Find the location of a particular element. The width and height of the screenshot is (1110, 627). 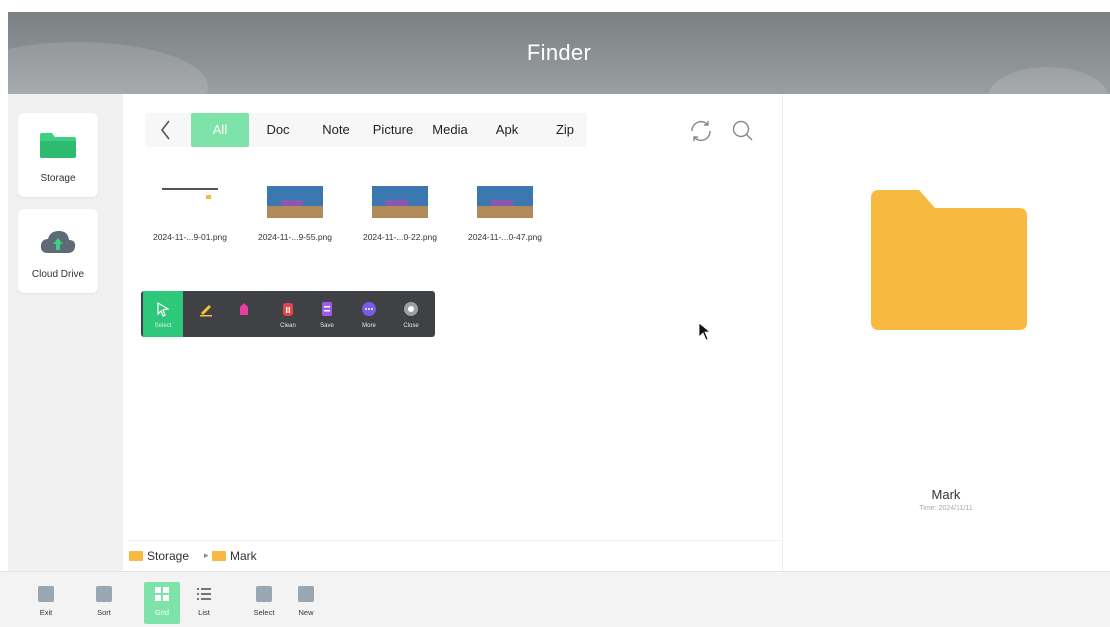

more-button: More is located at coordinates (369, 314).